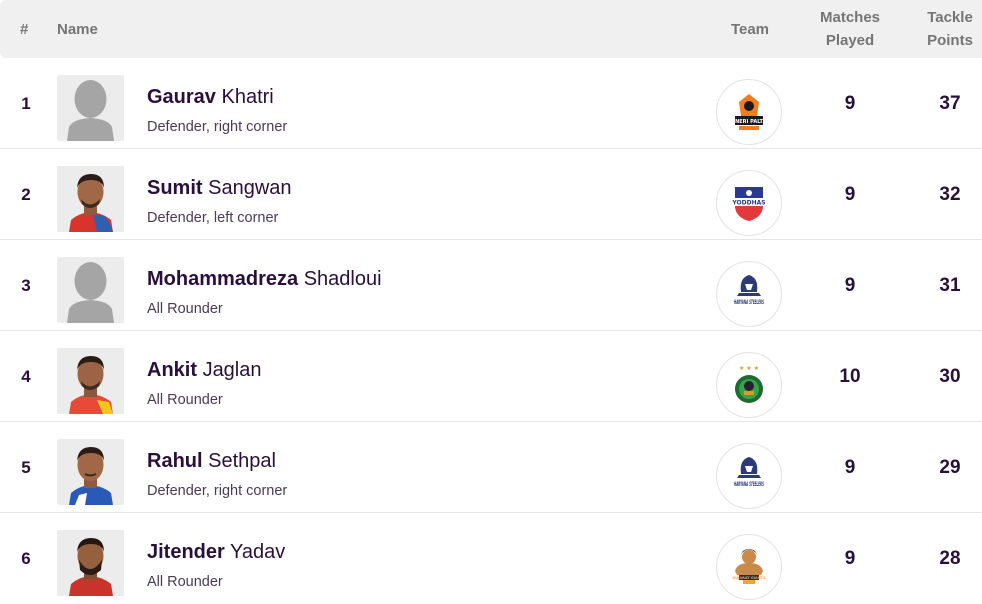  What do you see at coordinates (26, 194) in the screenshot?
I see `row-rank: 2` at bounding box center [26, 194].